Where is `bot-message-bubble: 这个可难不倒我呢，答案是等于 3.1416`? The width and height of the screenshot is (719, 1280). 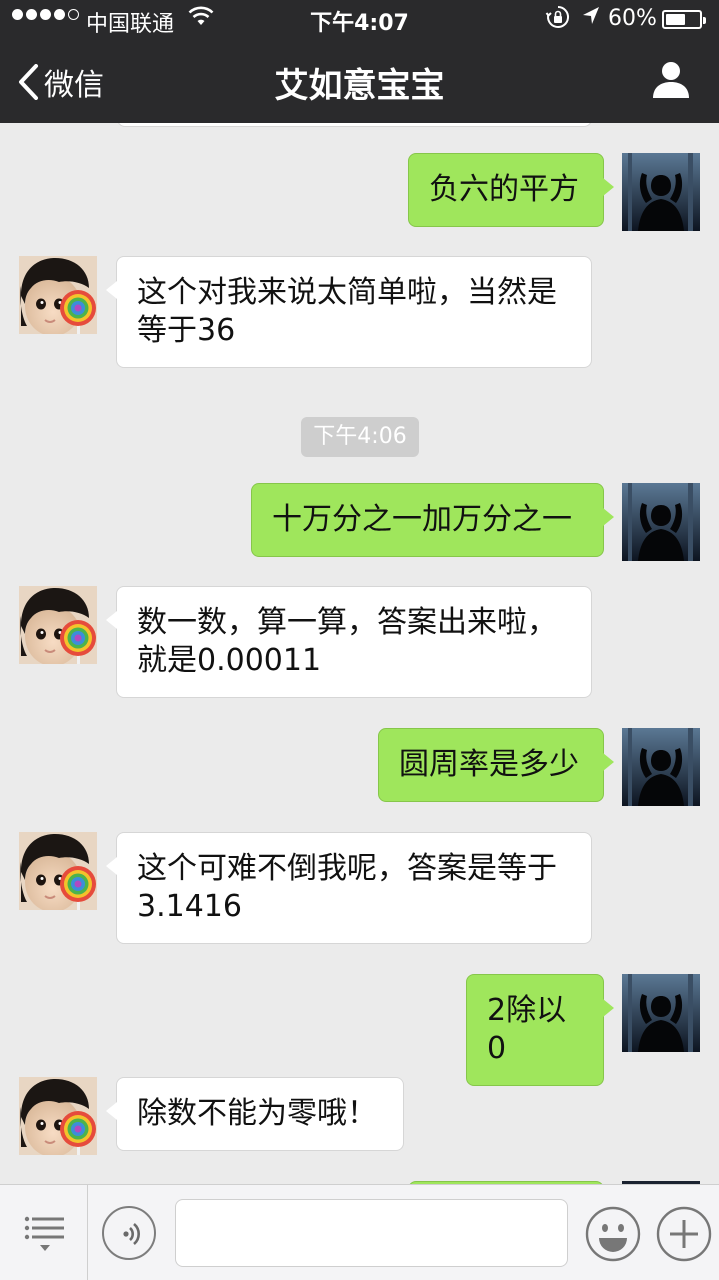 bot-message-bubble: 这个可难不倒我呢，答案是等于 3.1416 is located at coordinates (349, 888).